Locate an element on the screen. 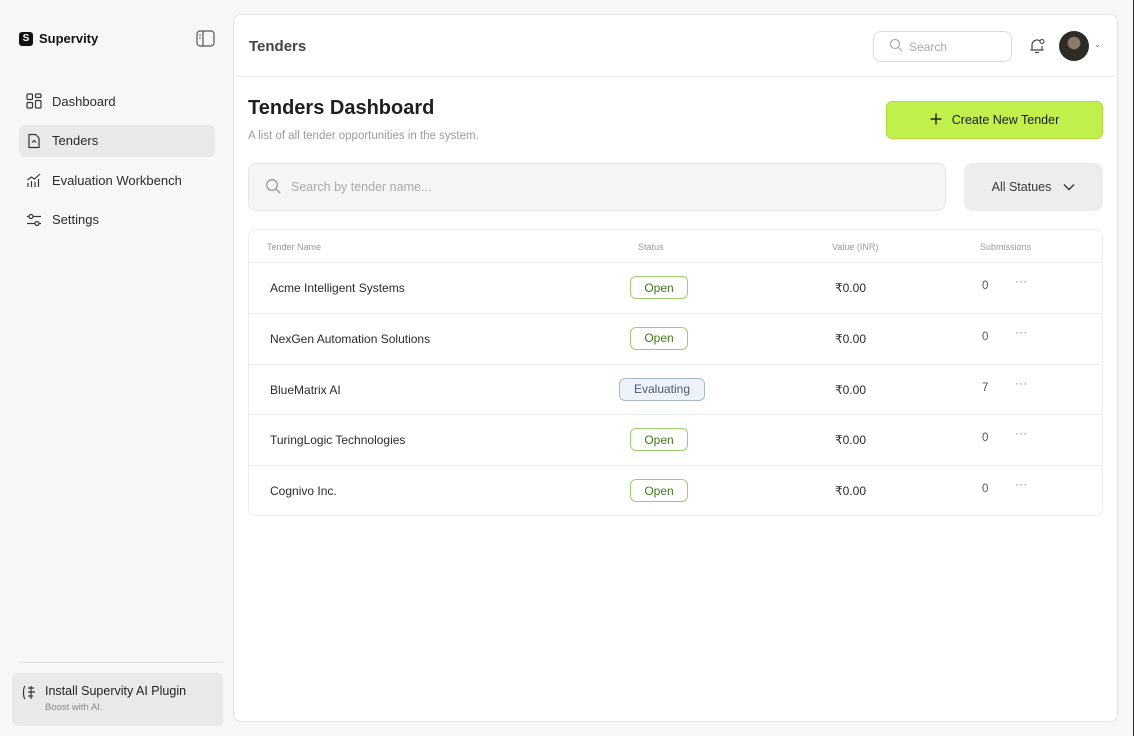 The image size is (1134, 736). column-header-submissions: Submissions is located at coordinates (1006, 247).